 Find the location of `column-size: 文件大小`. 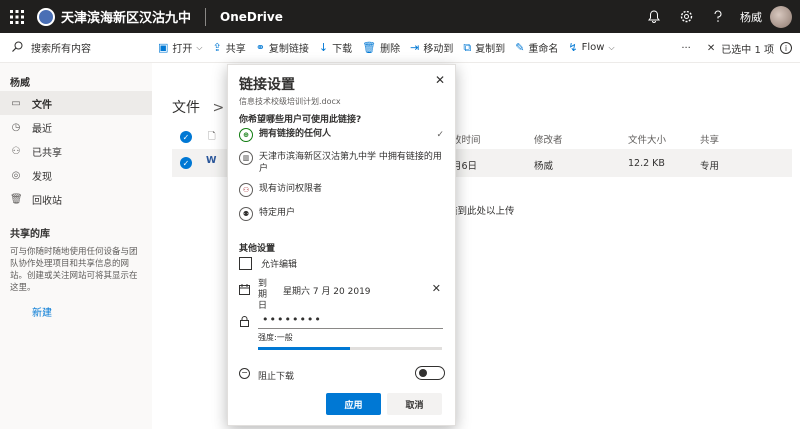

column-size: 文件大小 is located at coordinates (647, 139).